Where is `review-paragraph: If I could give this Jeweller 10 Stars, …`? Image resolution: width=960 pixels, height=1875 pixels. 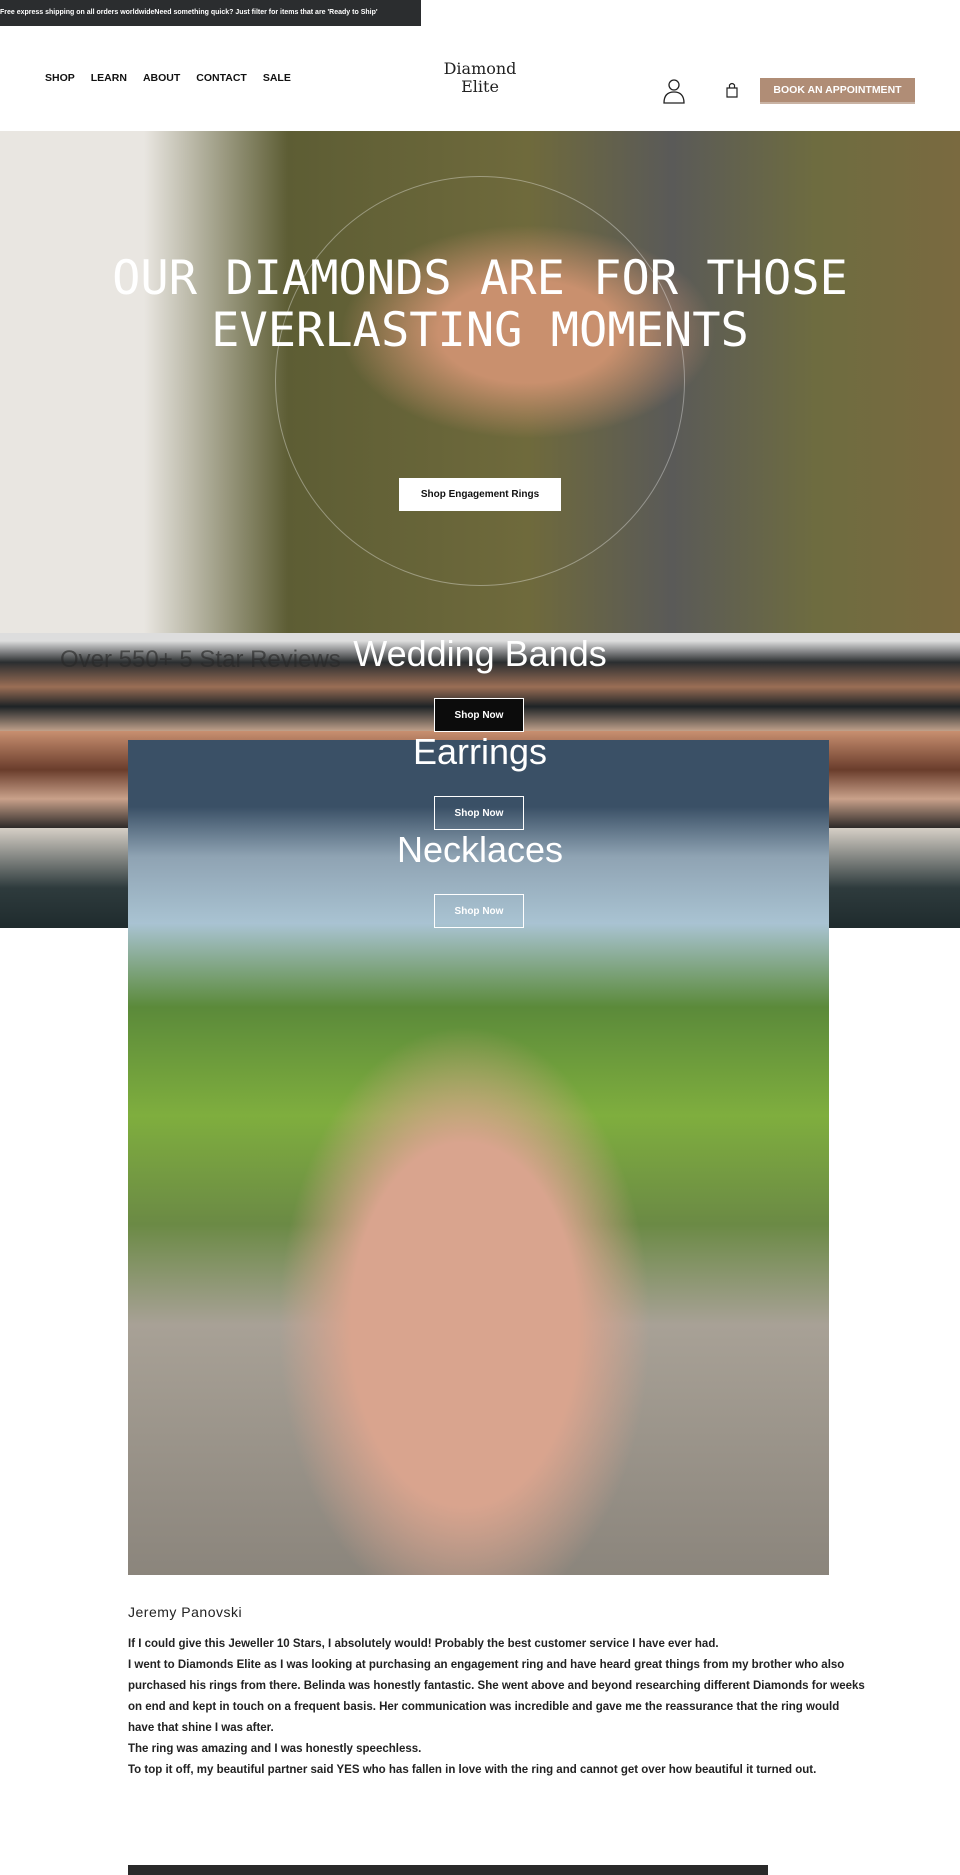 review-paragraph: If I could give this Jeweller 10 Stars, … is located at coordinates (423, 1644).